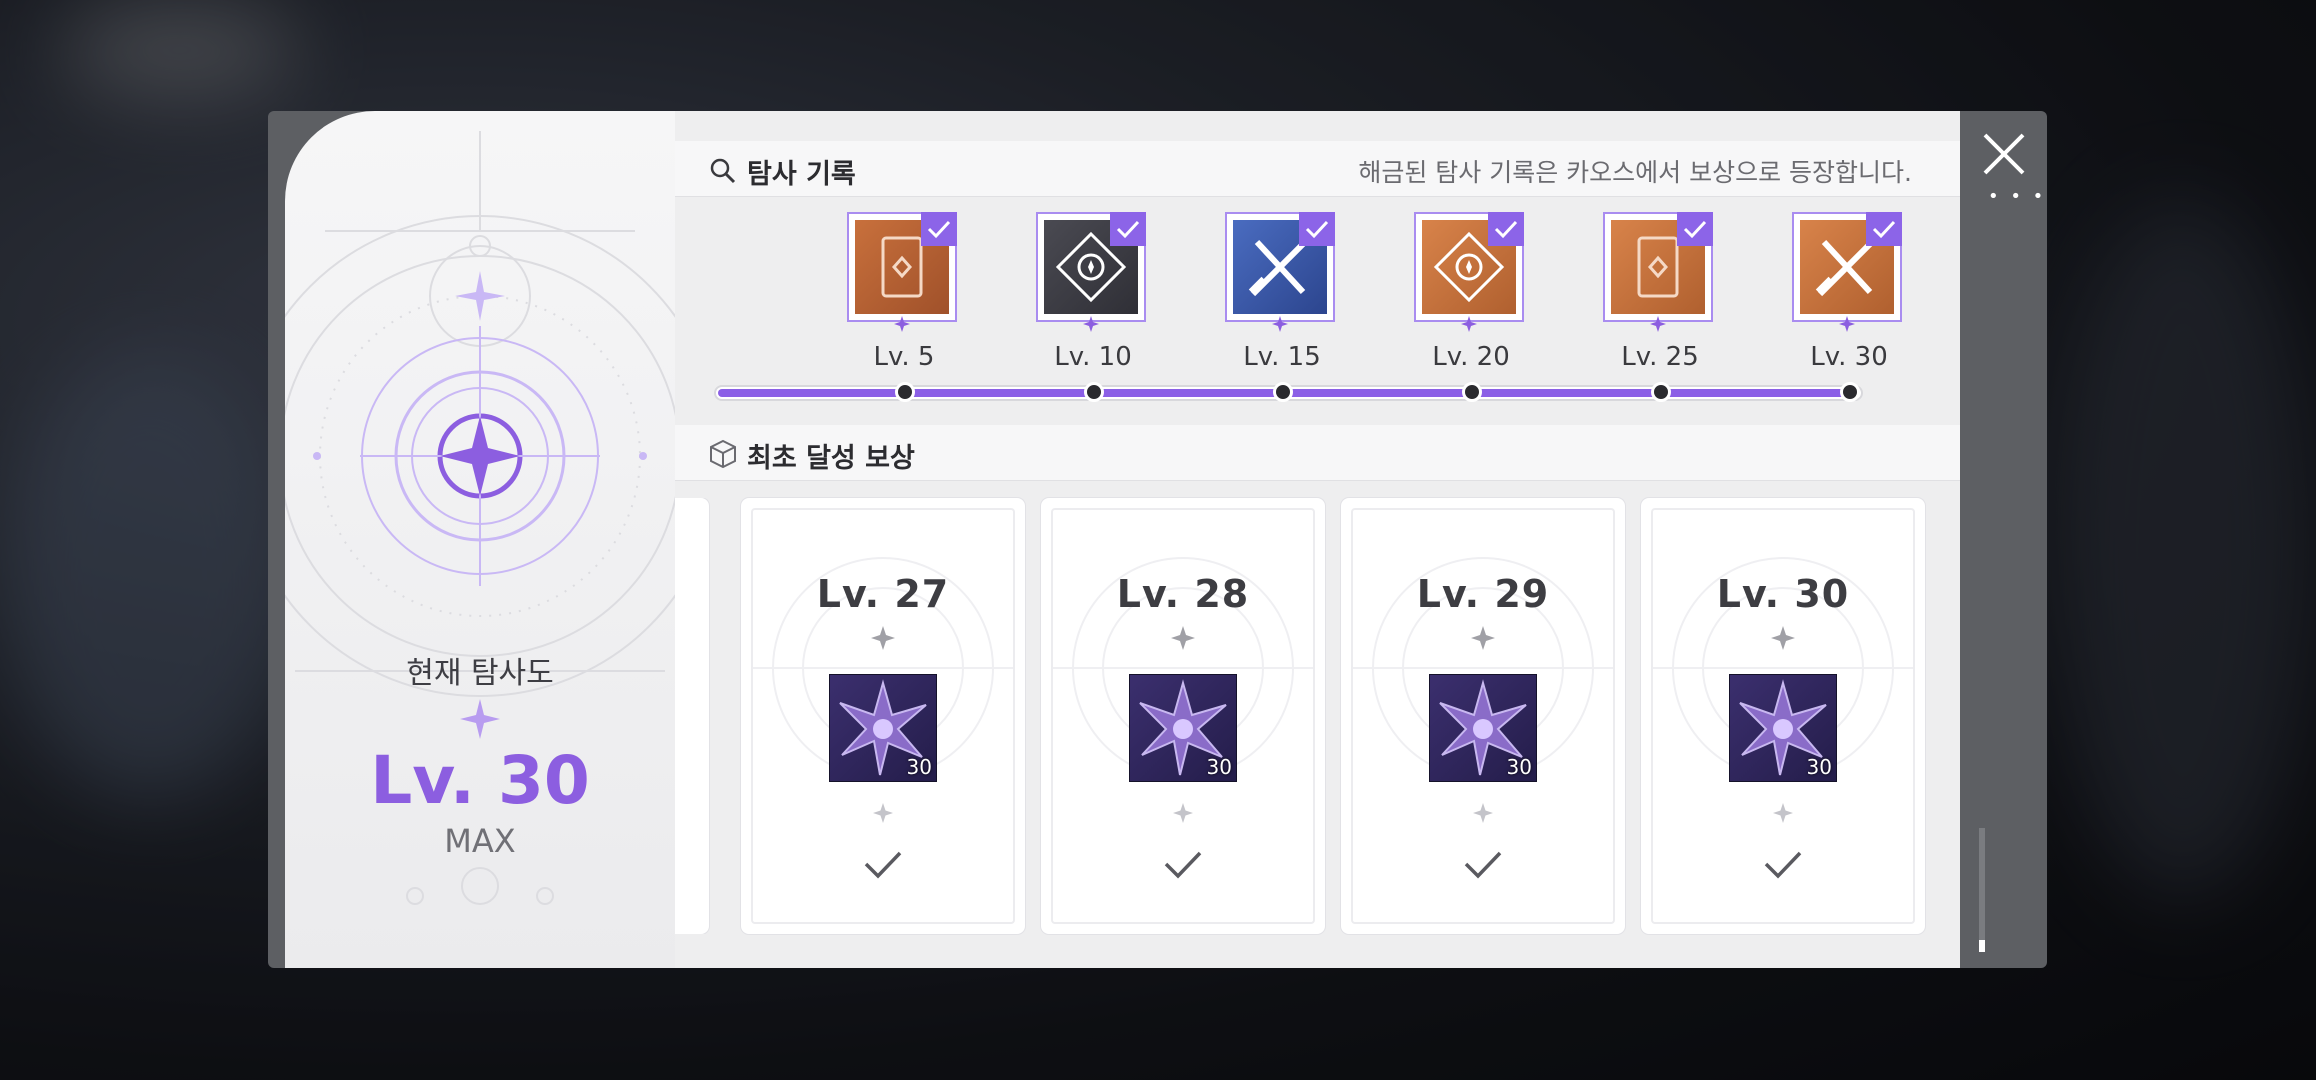  Describe the element at coordinates (1317, 169) in the screenshot. I see `exploration-records-header: 탐사 기록 해금된 탐사 기록은 카오스에서 보상으로 등장합니다.` at that location.